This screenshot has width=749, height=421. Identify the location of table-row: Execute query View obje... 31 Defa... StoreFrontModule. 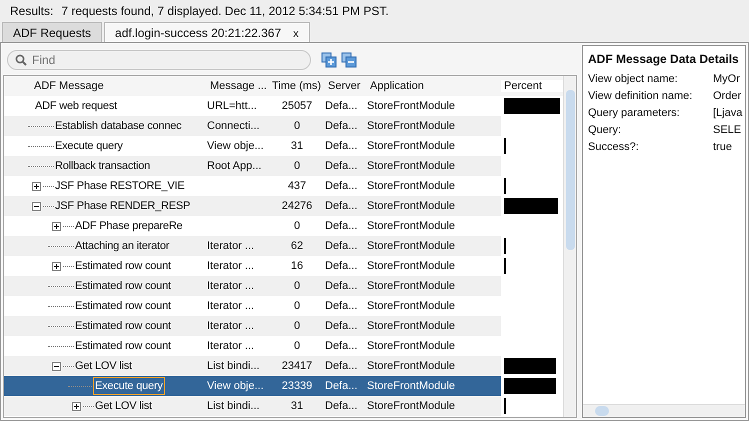
(283, 146).